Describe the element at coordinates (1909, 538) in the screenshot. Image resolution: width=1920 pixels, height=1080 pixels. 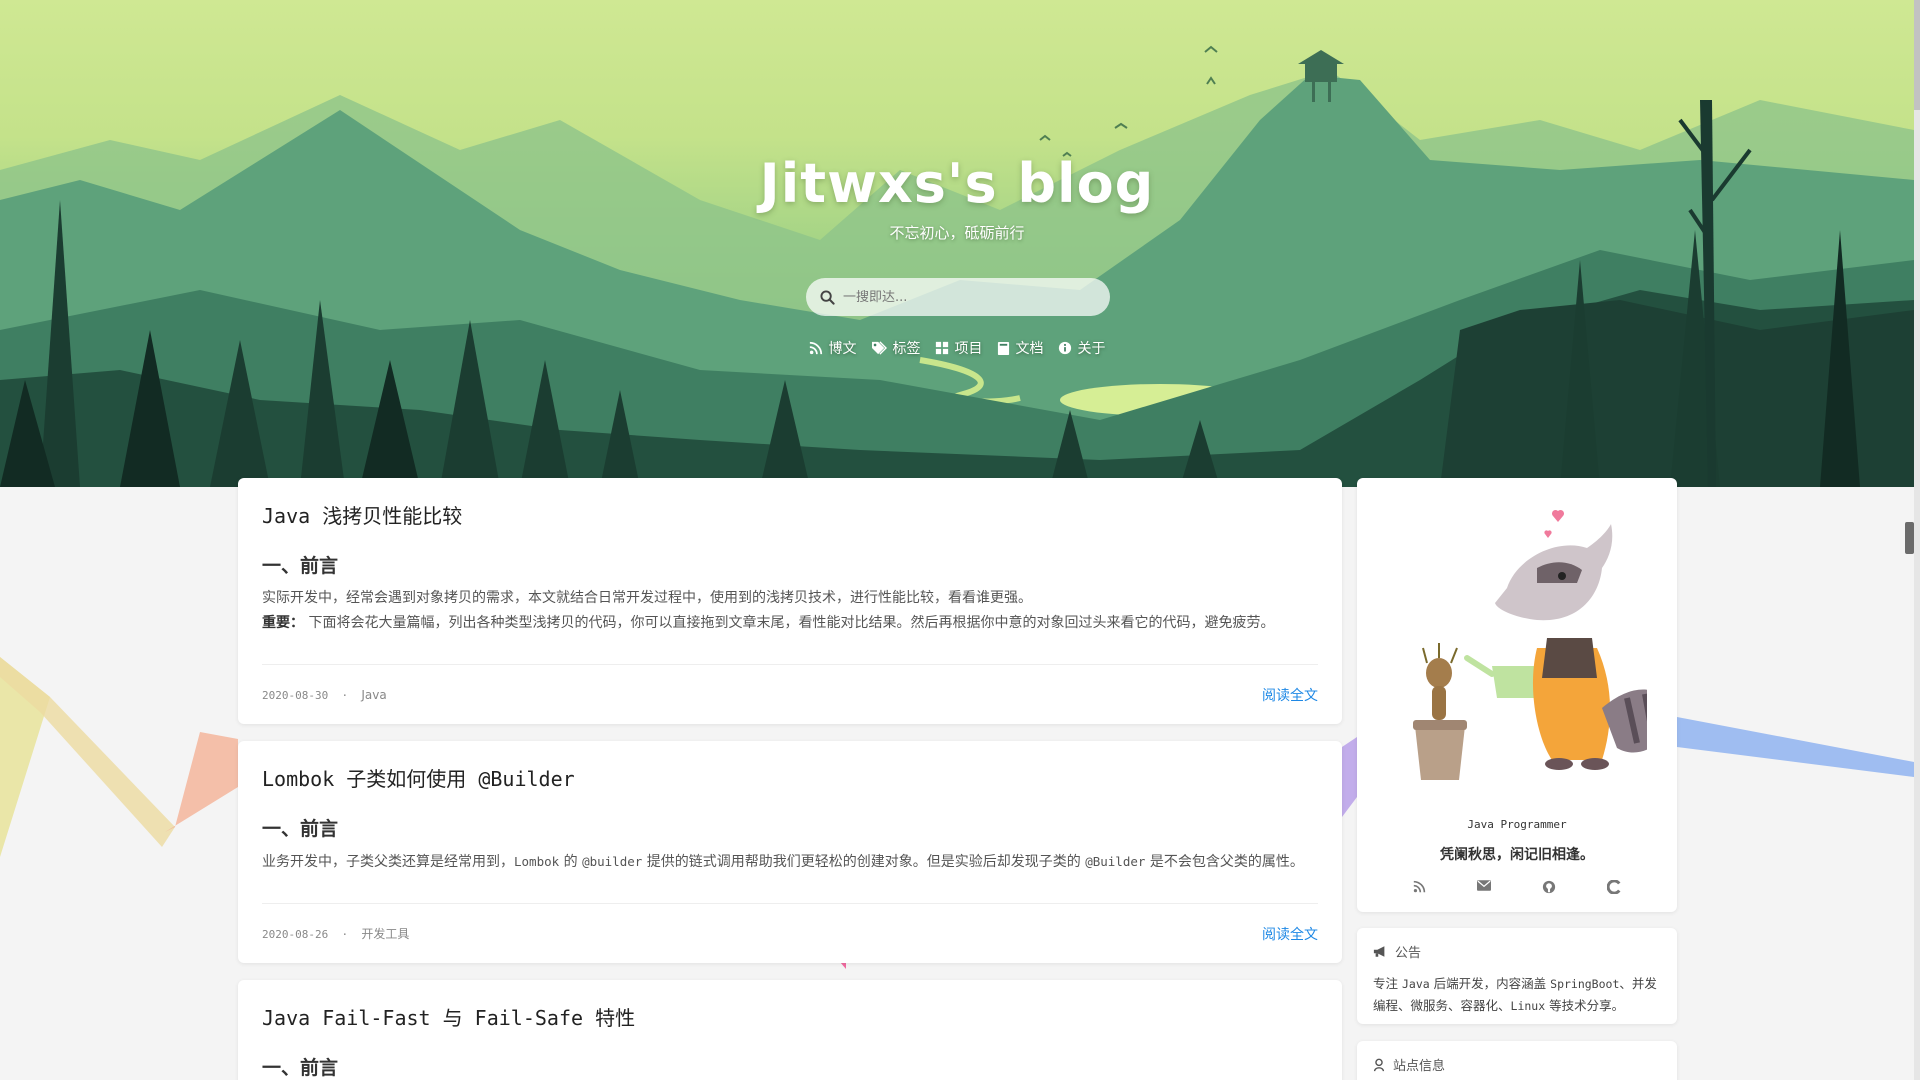
I see `scroll-marker` at that location.